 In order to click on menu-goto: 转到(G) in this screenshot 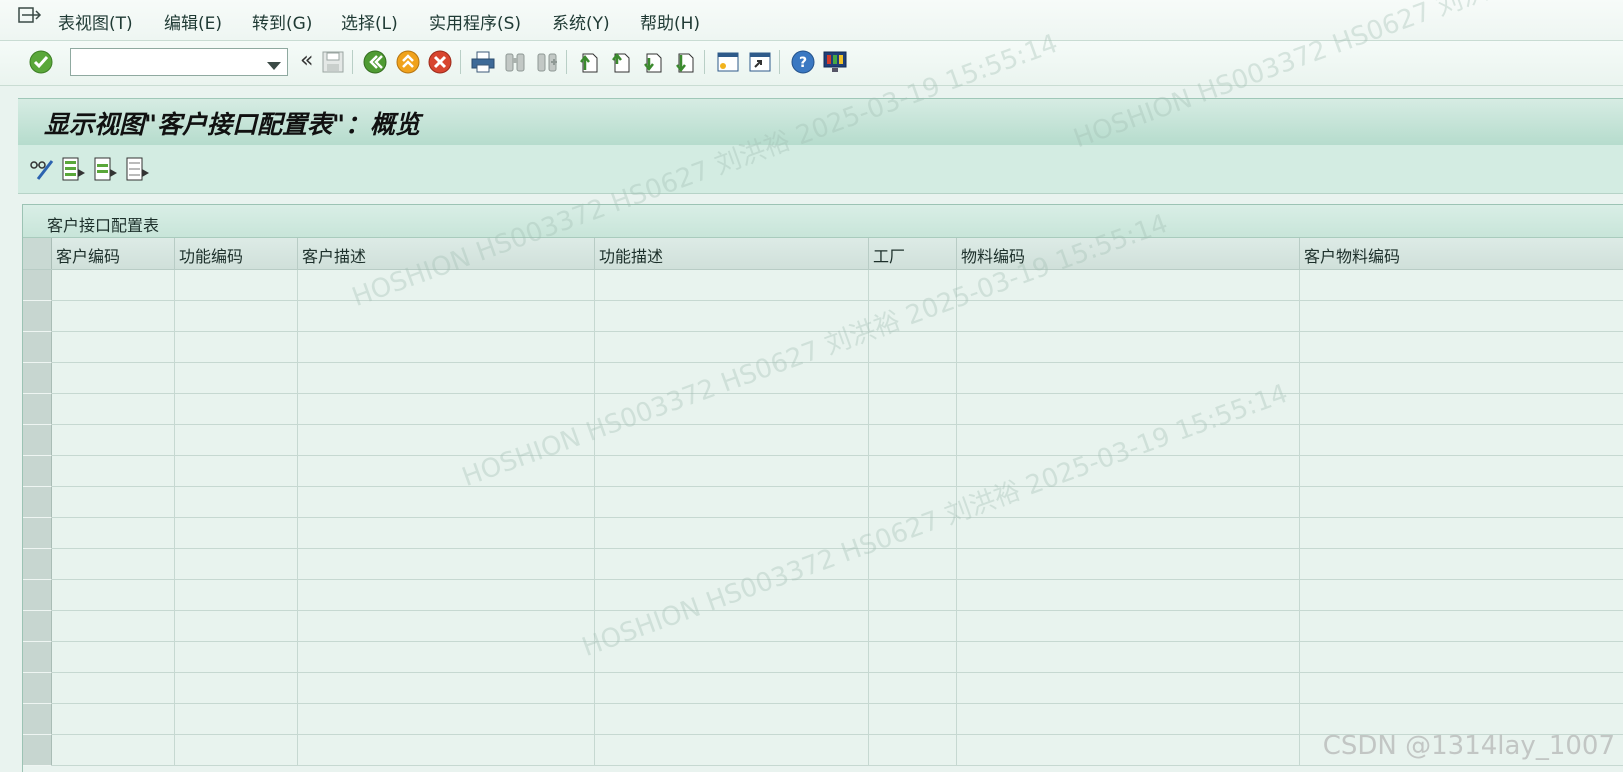, I will do `click(282, 21)`.